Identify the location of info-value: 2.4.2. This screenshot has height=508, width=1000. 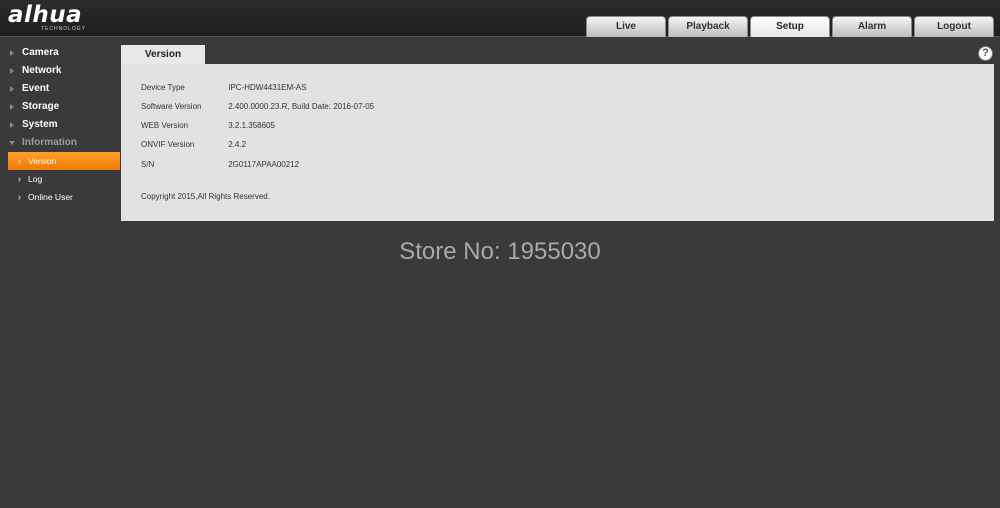
(237, 144).